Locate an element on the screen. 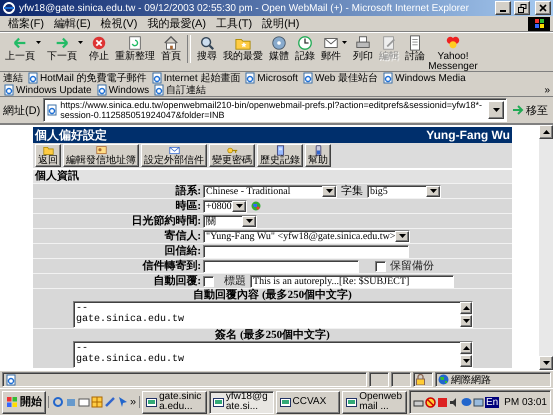 Image resolution: width=553 pixels, height=415 pixels. toolbar-button: 重新整理 is located at coordinates (135, 48).